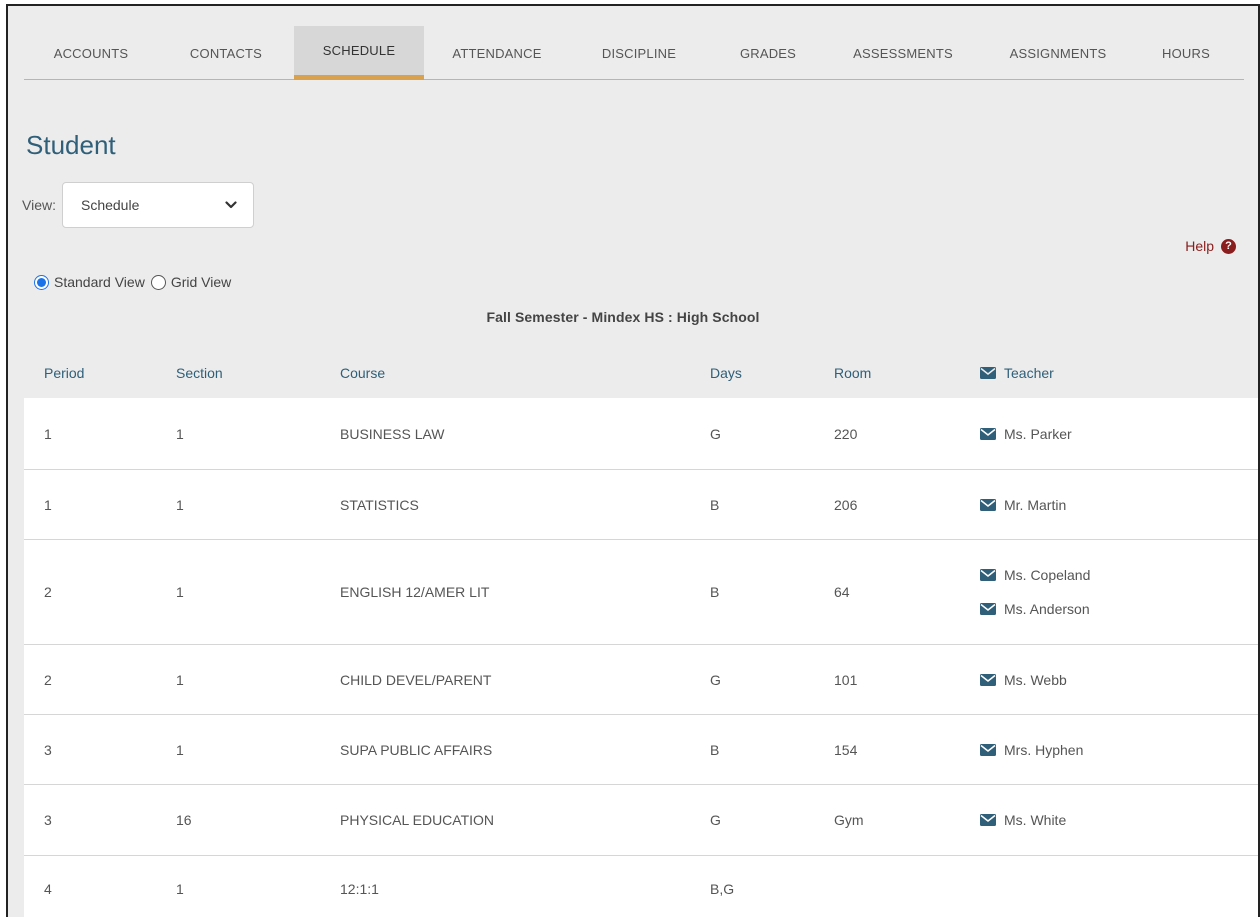 The height and width of the screenshot is (917, 1260). Describe the element at coordinates (416, 749) in the screenshot. I see `cell-course: SUPA PUBLIC AFFAIRS` at that location.